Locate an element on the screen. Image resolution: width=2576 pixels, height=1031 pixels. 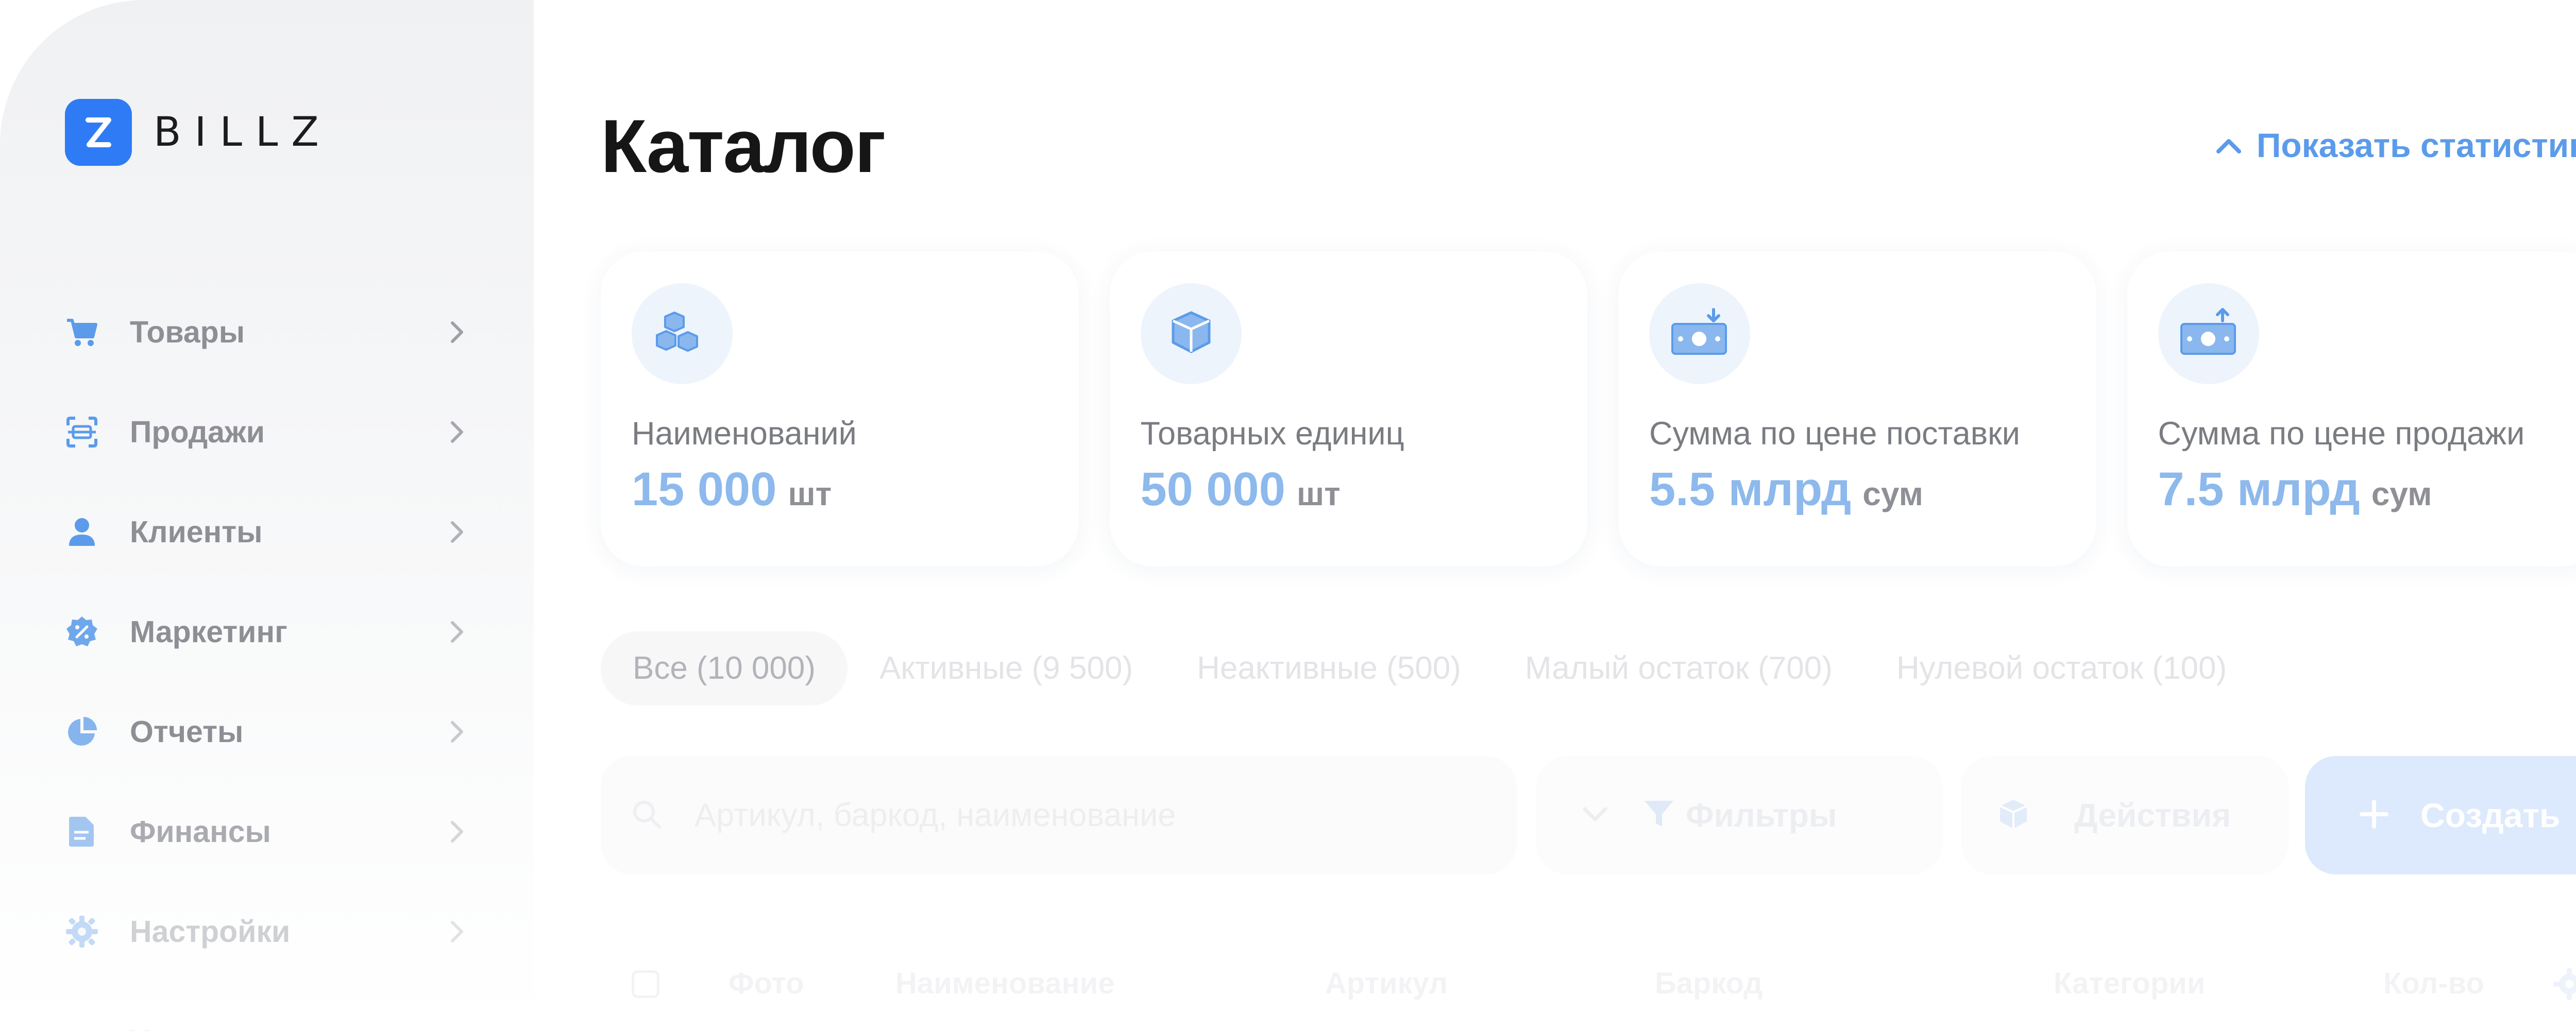
sidebar-item-label: Клиенты is located at coordinates (196, 532).